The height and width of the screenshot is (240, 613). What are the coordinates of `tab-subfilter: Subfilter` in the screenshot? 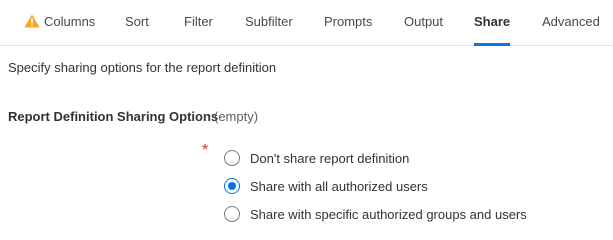 It's located at (269, 23).